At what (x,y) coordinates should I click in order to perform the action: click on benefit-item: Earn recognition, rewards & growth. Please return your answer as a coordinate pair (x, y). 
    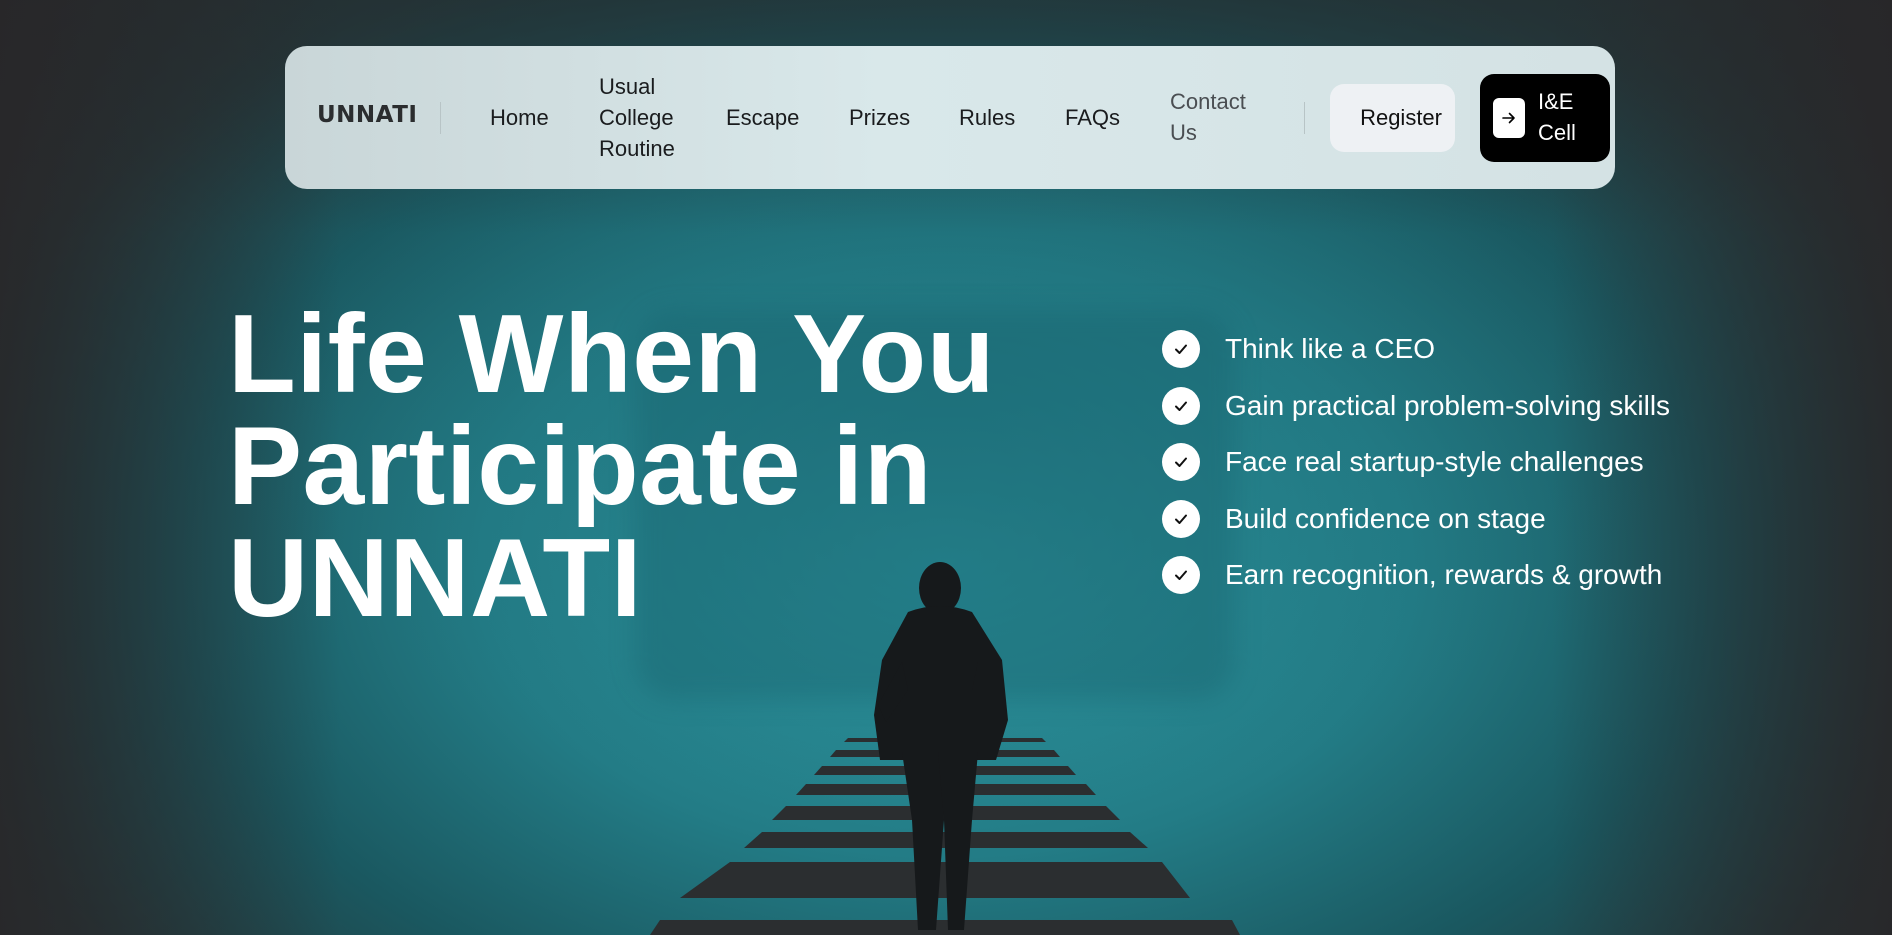
    Looking at the image, I should click on (1512, 575).